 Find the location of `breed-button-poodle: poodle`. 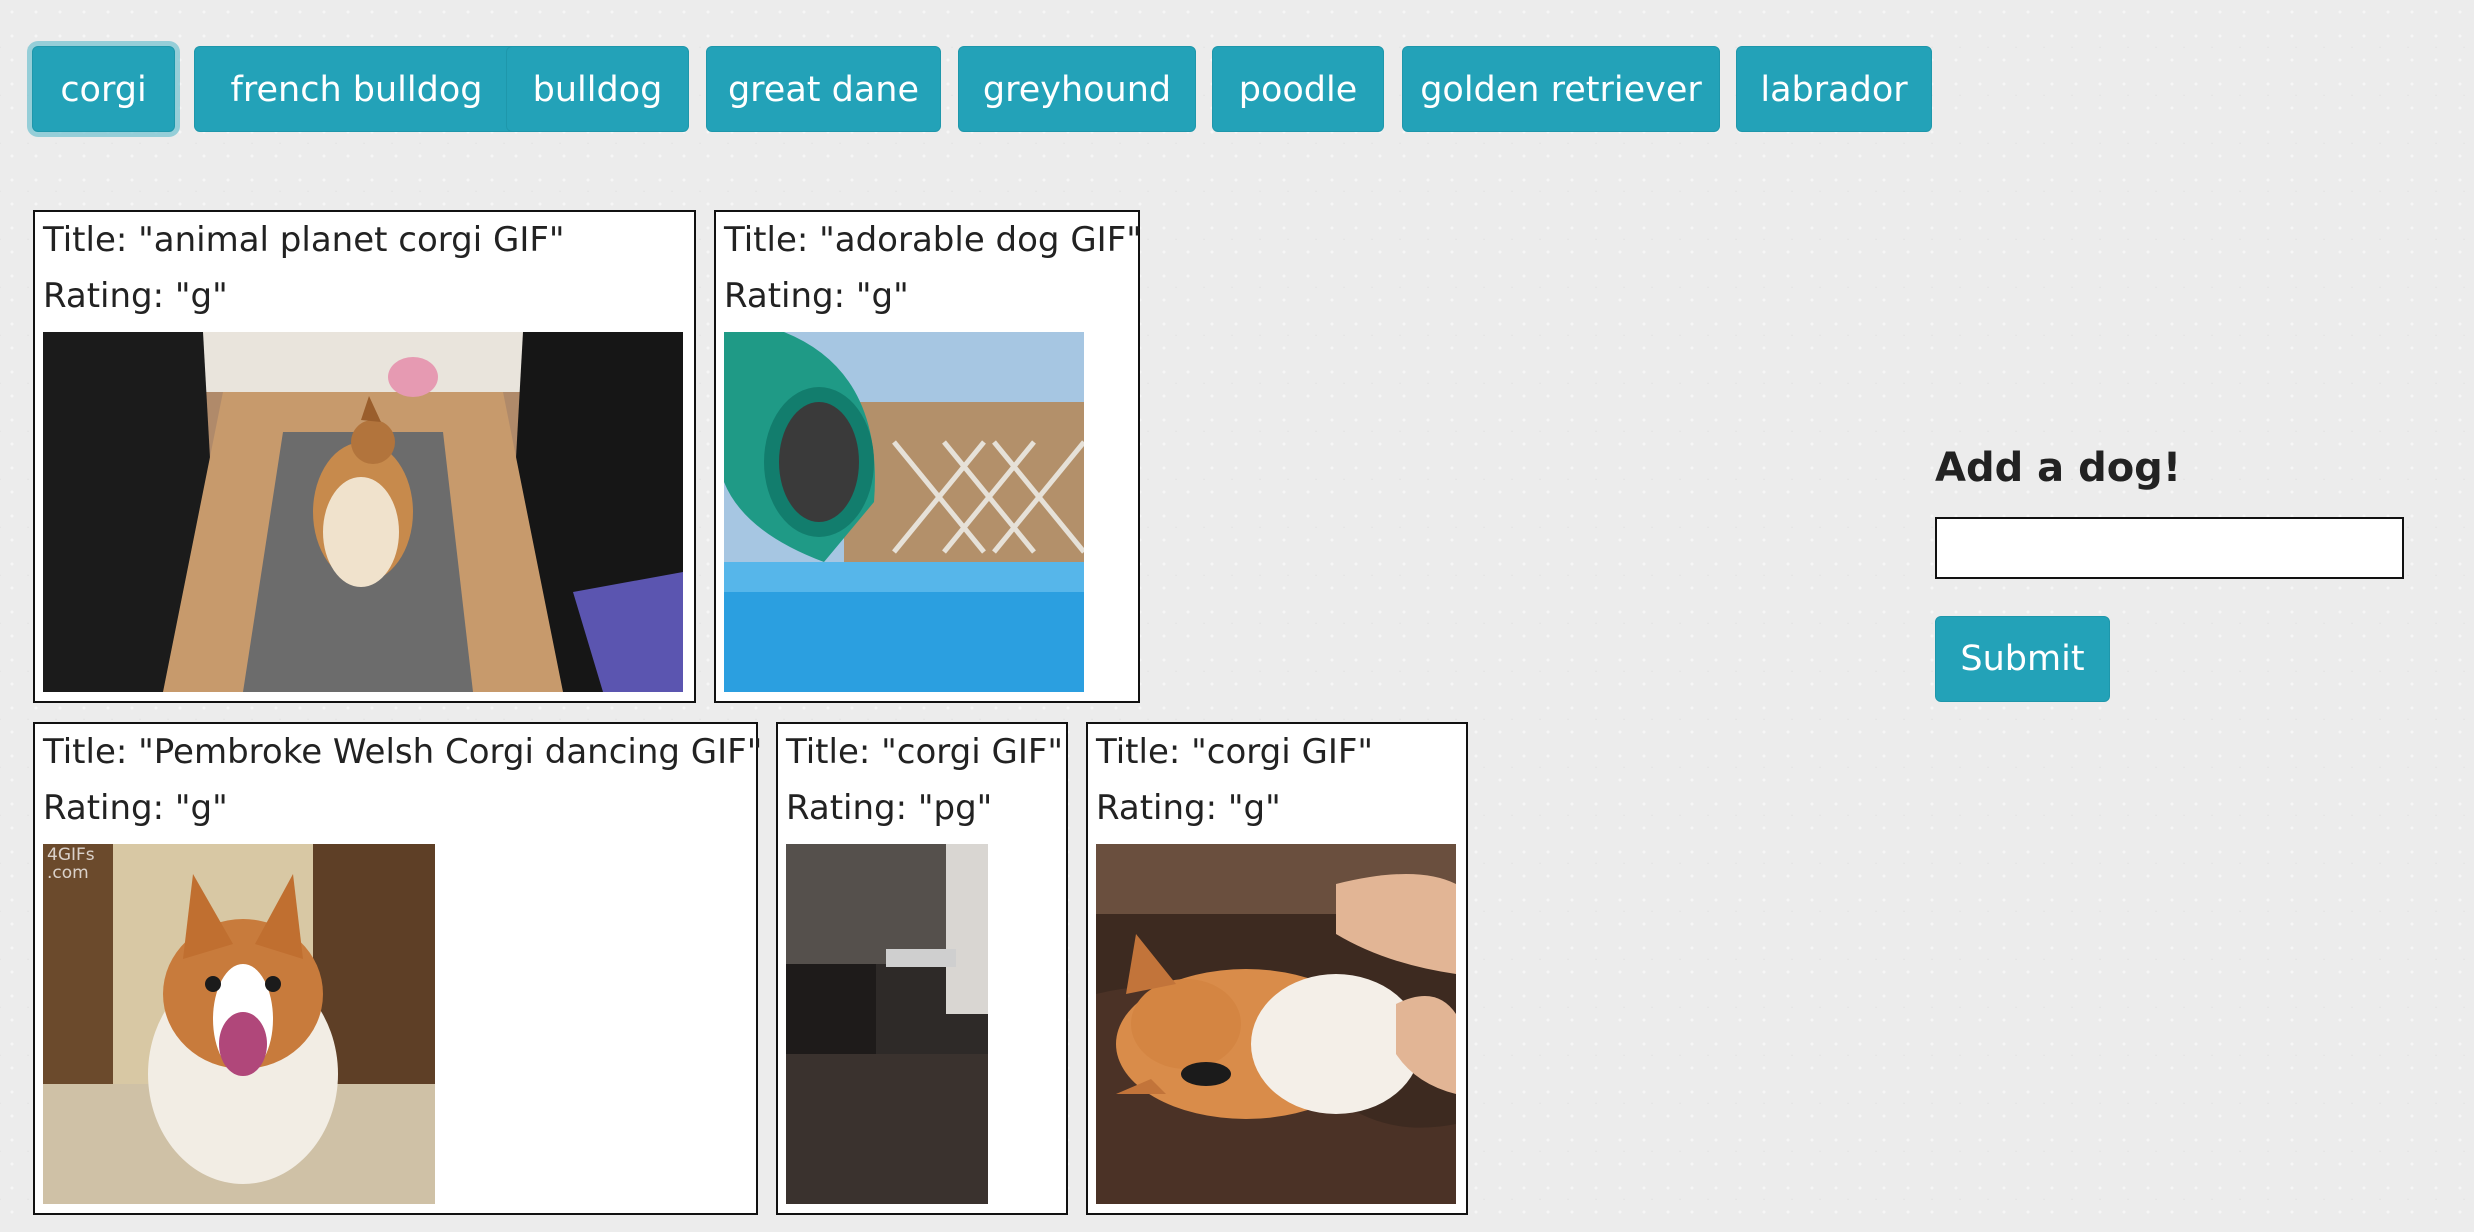

breed-button-poodle: poodle is located at coordinates (1298, 89).